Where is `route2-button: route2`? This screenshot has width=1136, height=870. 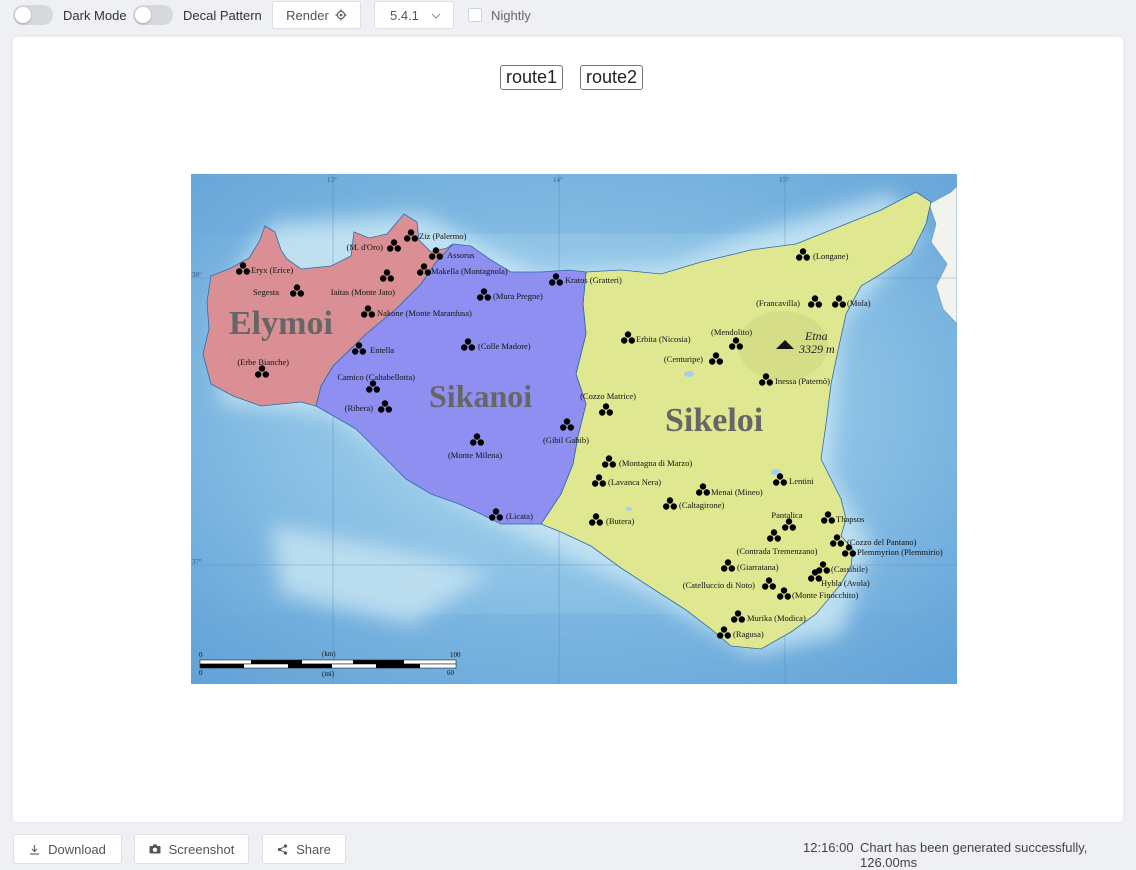 route2-button: route2 is located at coordinates (612, 77).